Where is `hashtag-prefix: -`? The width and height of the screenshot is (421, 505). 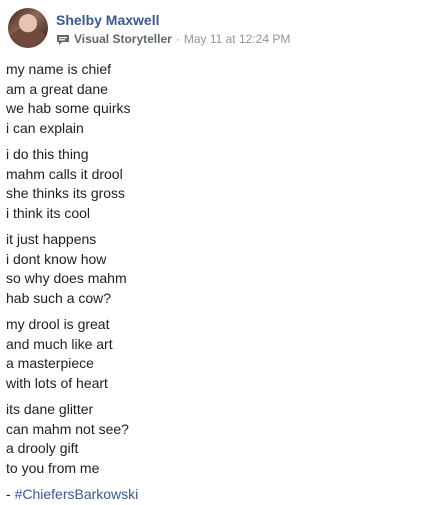 hashtag-prefix: - is located at coordinates (10, 494).